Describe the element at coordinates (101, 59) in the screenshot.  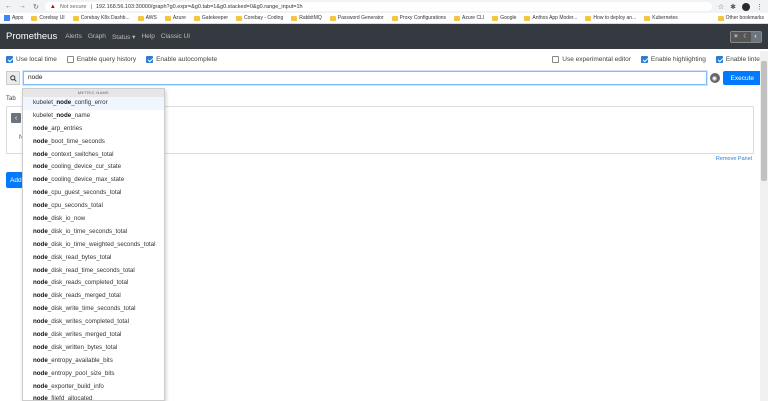
I see `query-history-option: Enable query history` at that location.